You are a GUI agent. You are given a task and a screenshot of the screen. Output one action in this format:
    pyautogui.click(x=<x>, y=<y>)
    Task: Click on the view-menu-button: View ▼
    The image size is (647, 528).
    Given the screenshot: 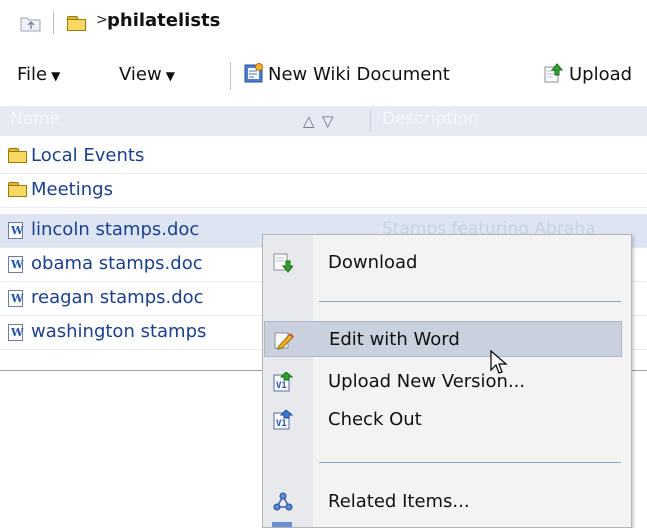 What is the action you would take?
    pyautogui.click(x=147, y=74)
    